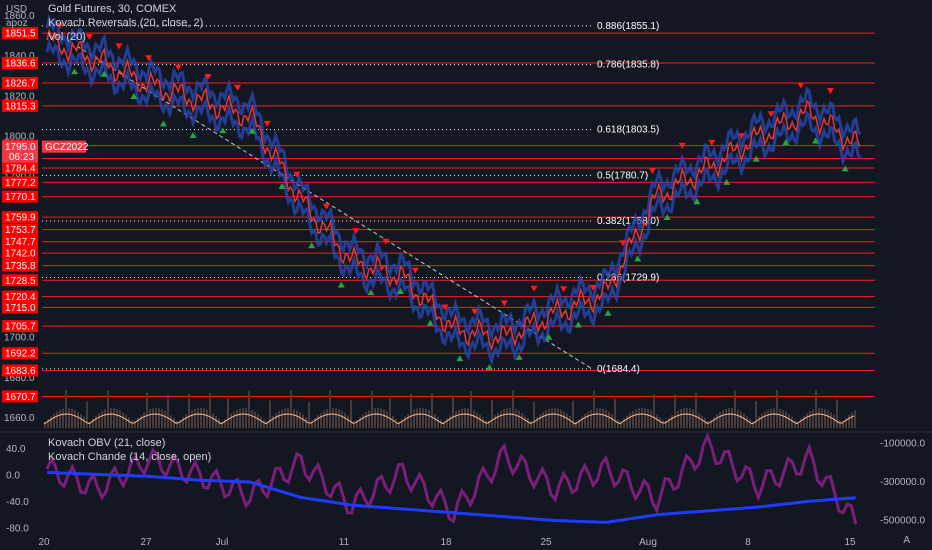 The image size is (932, 550). What do you see at coordinates (648, 542) in the screenshot?
I see `time-tick-label: Aug` at bounding box center [648, 542].